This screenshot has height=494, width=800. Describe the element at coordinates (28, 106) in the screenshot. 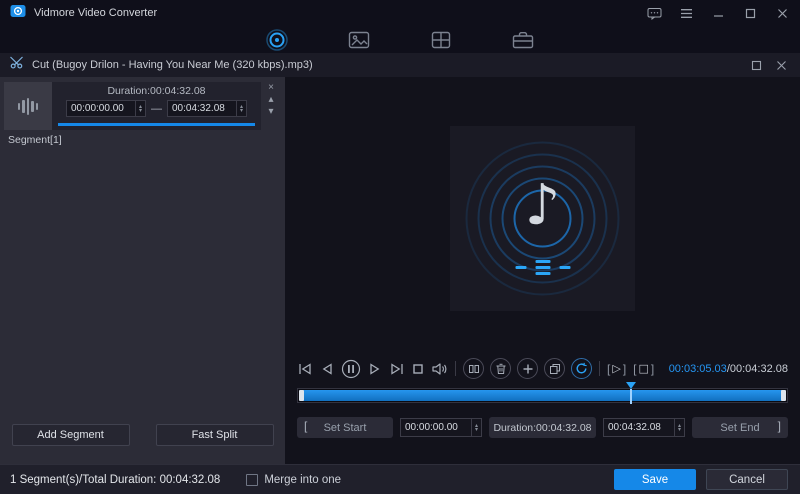

I see `audio-thumbnail-icon` at that location.